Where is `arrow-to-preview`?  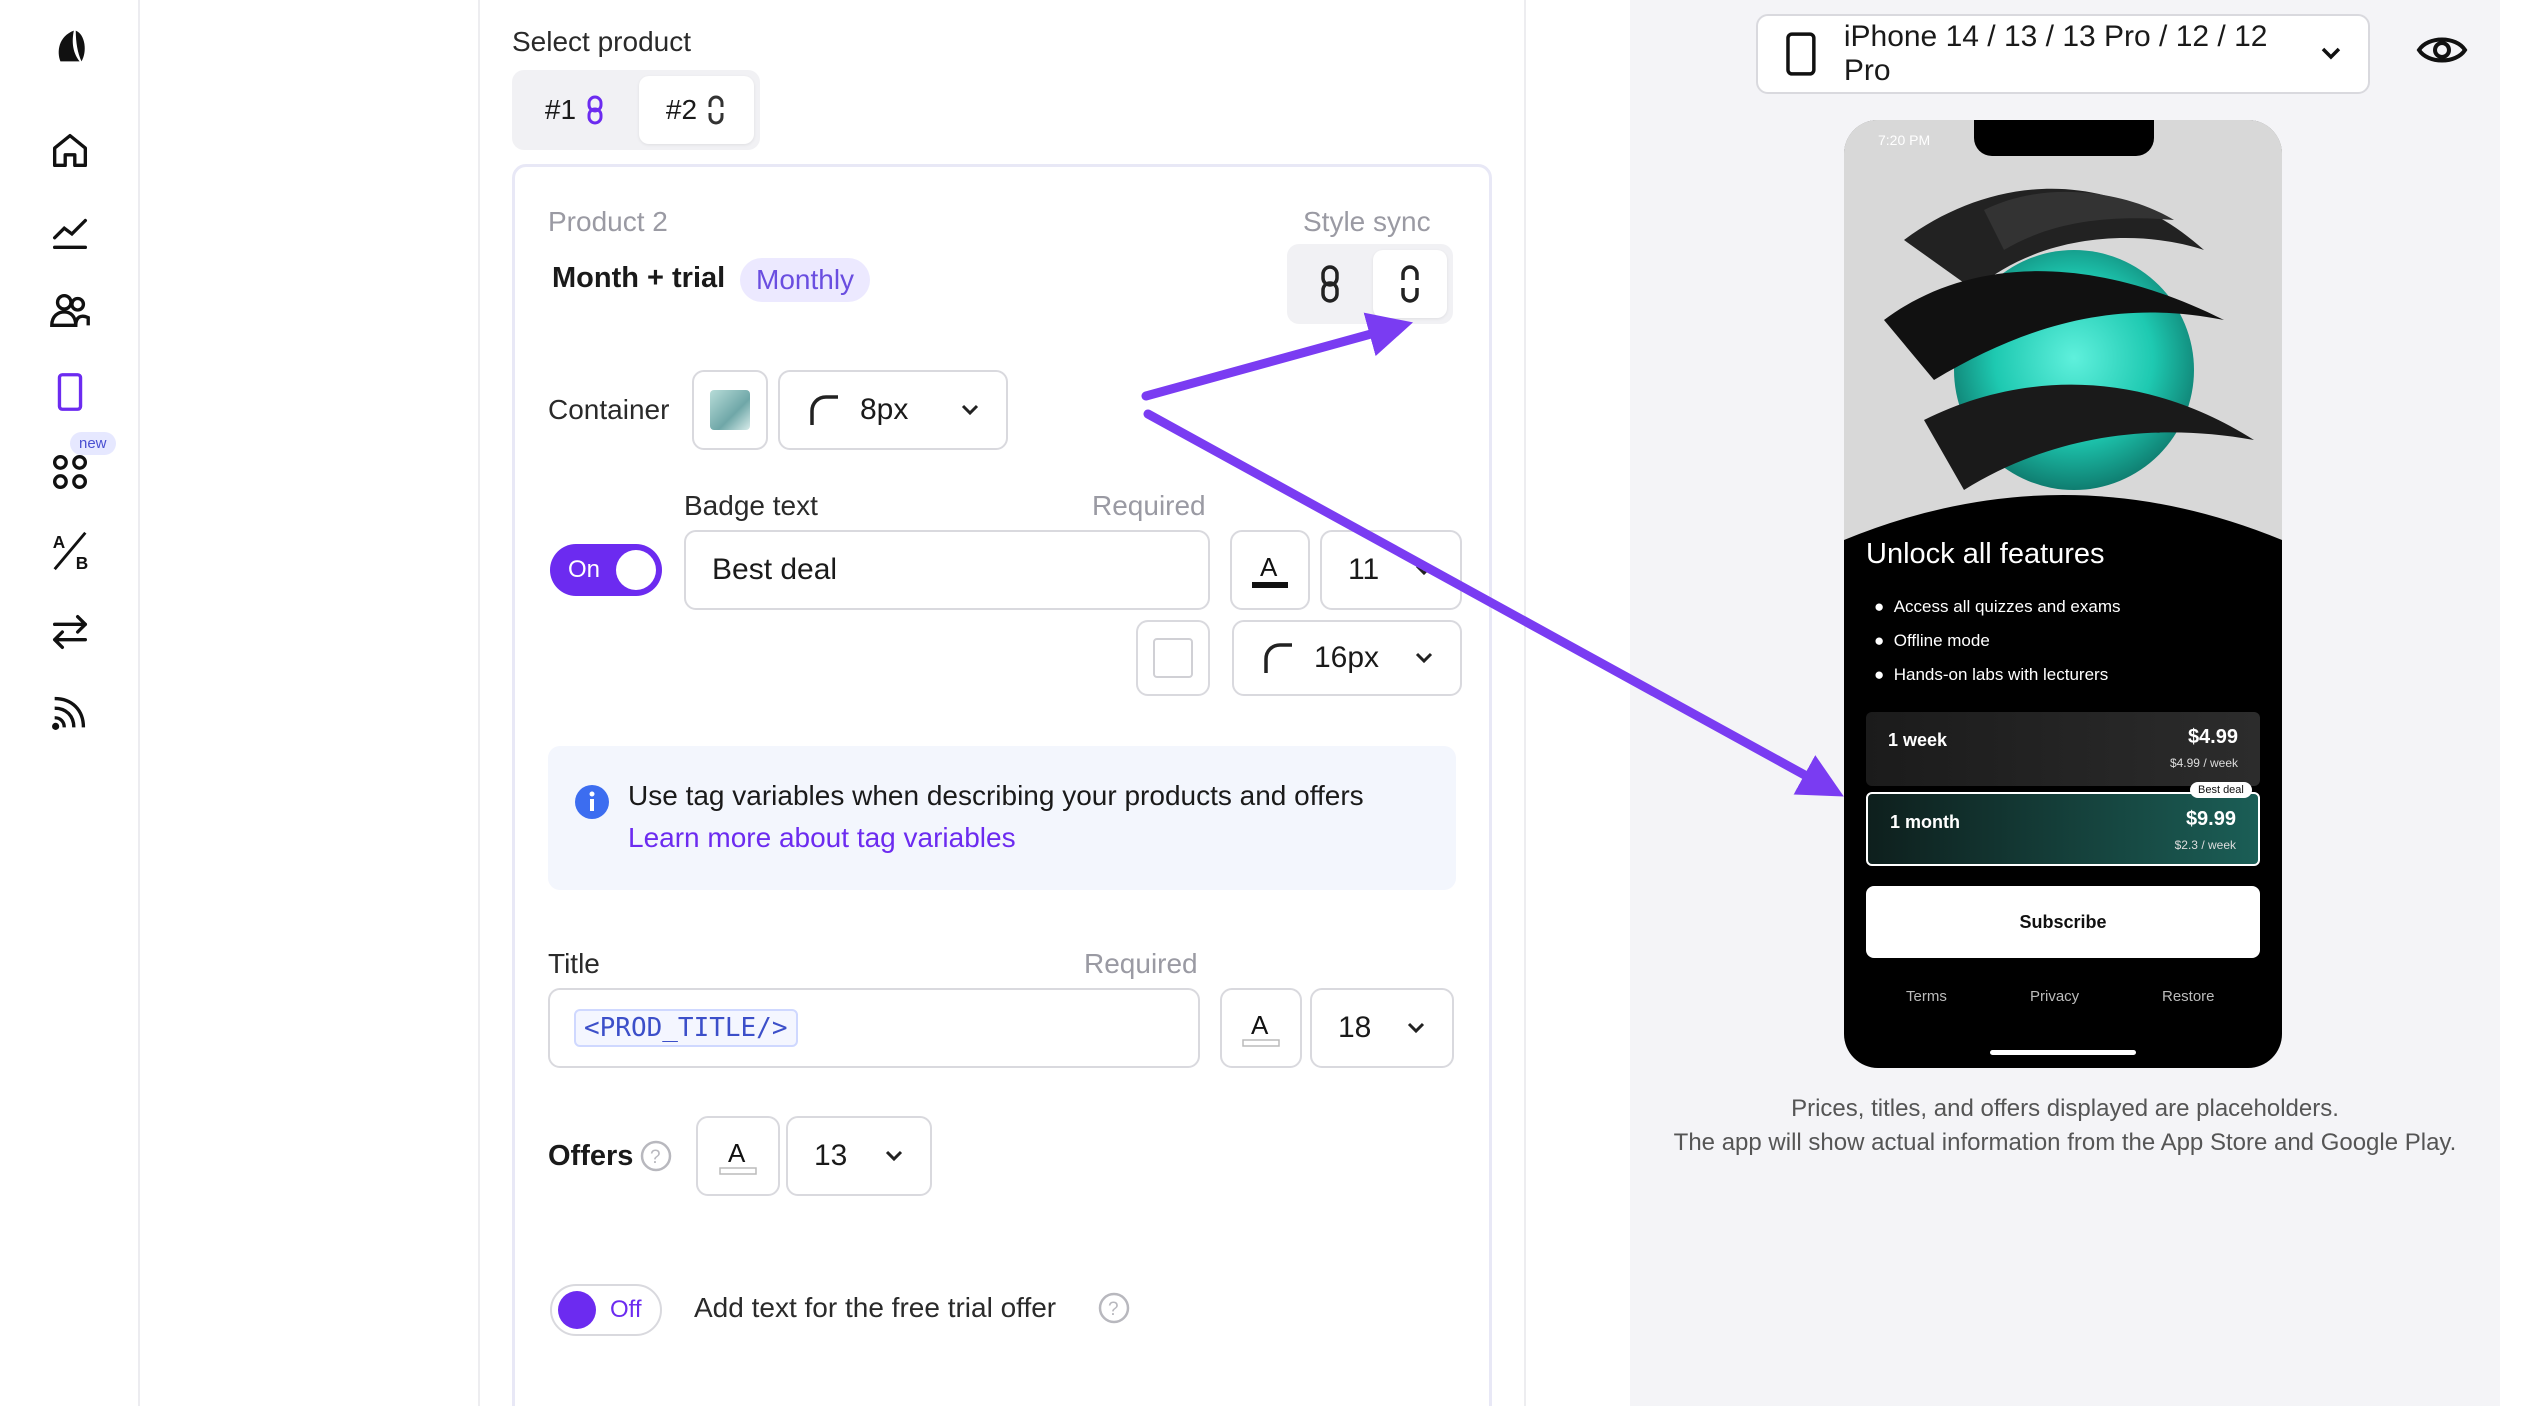
arrow-to-preview is located at coordinates (1493, 603).